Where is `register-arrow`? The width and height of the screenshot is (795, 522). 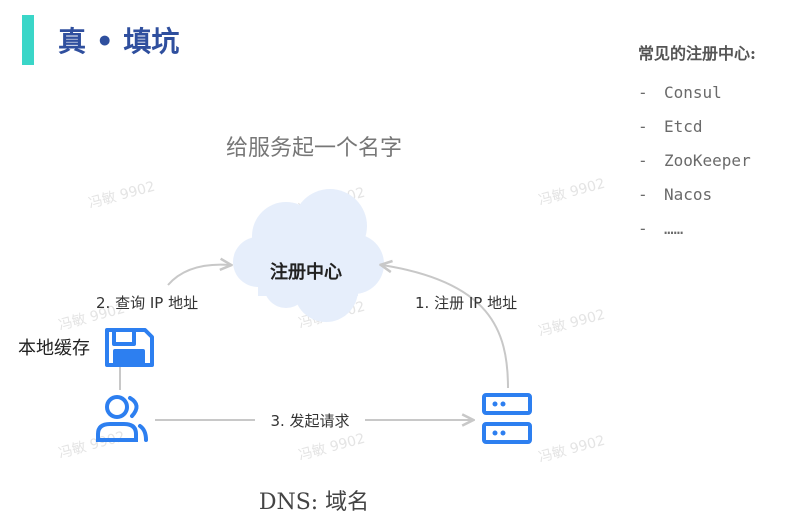 register-arrow is located at coordinates (445, 327).